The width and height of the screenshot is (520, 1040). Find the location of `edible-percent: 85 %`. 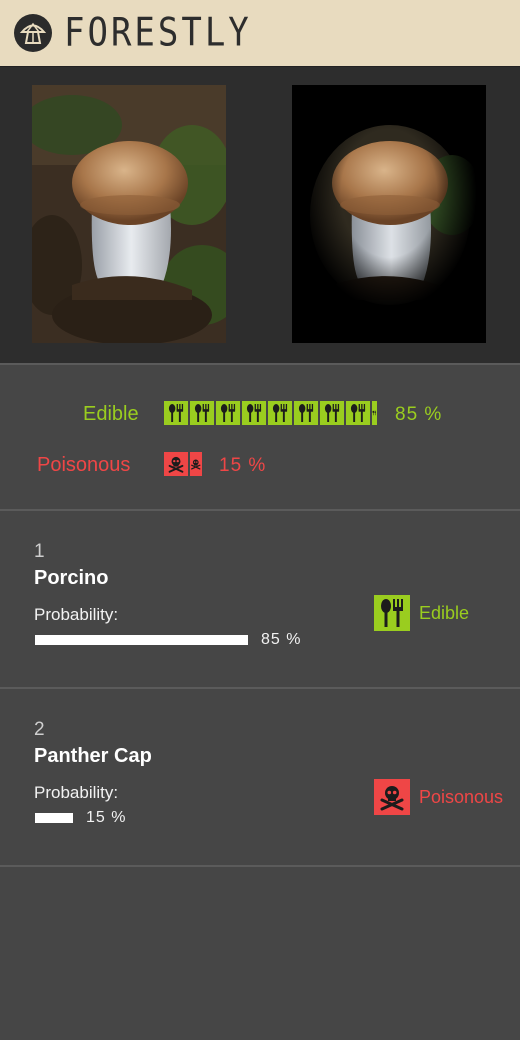

edible-percent: 85 % is located at coordinates (419, 414).